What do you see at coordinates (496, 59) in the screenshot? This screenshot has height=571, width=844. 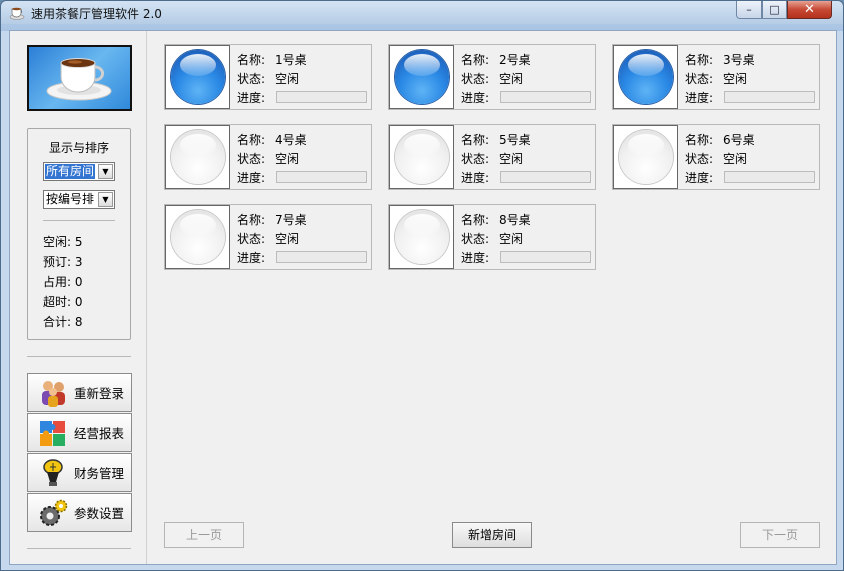 I see `table-name-row: 名称: 2号桌` at bounding box center [496, 59].